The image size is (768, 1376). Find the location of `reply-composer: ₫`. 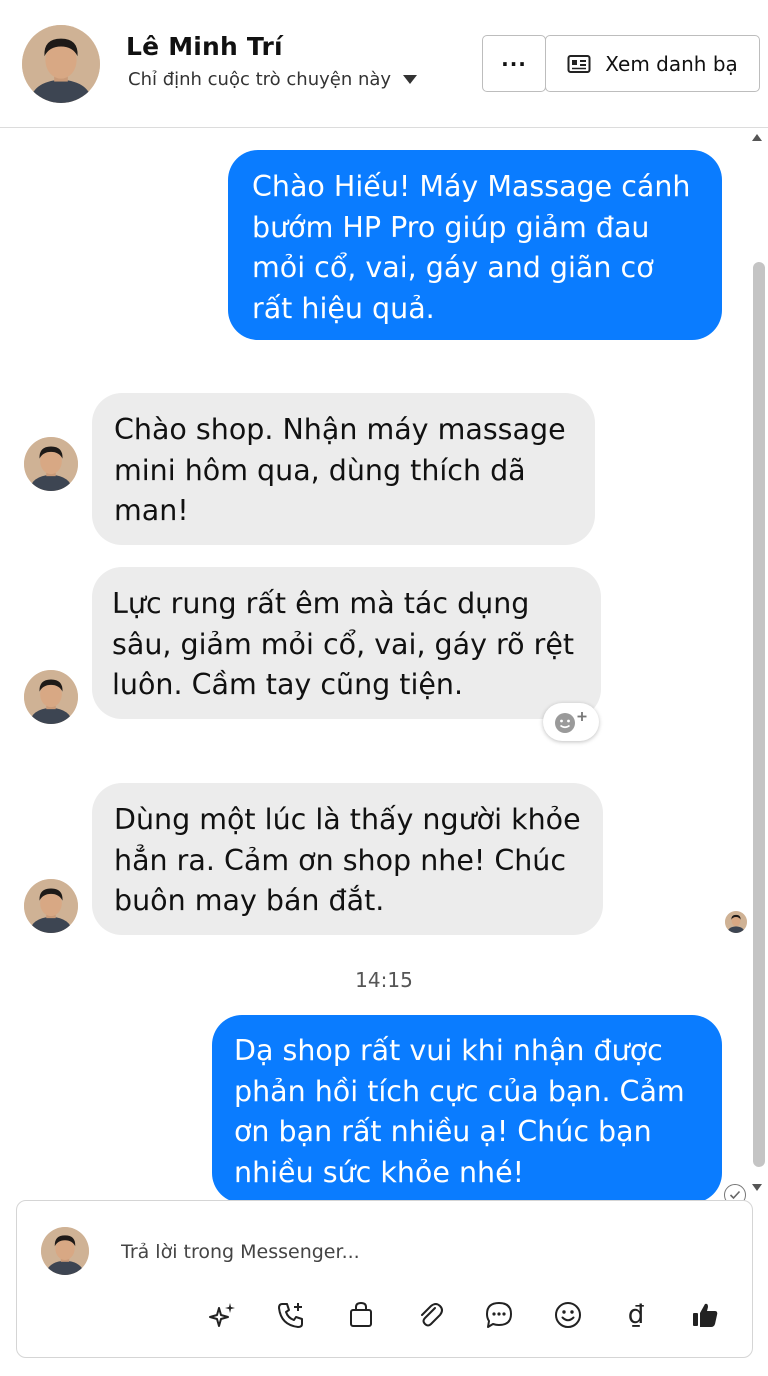

reply-composer: ₫ is located at coordinates (384, 1279).